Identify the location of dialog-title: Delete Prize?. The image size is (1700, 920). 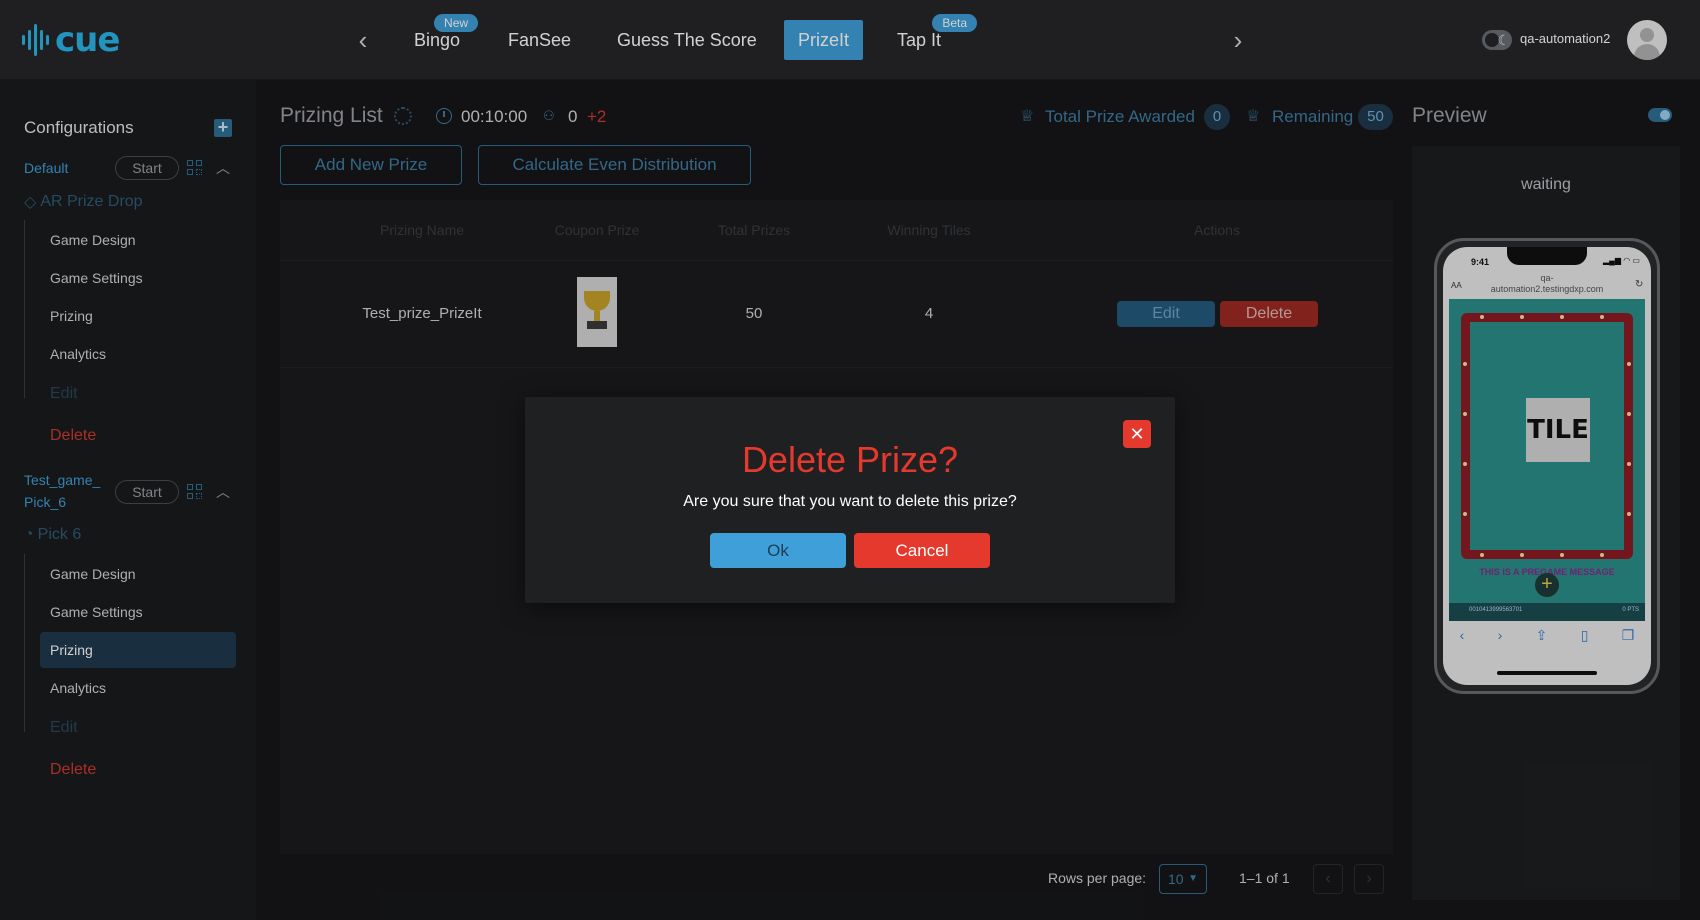
(850, 459).